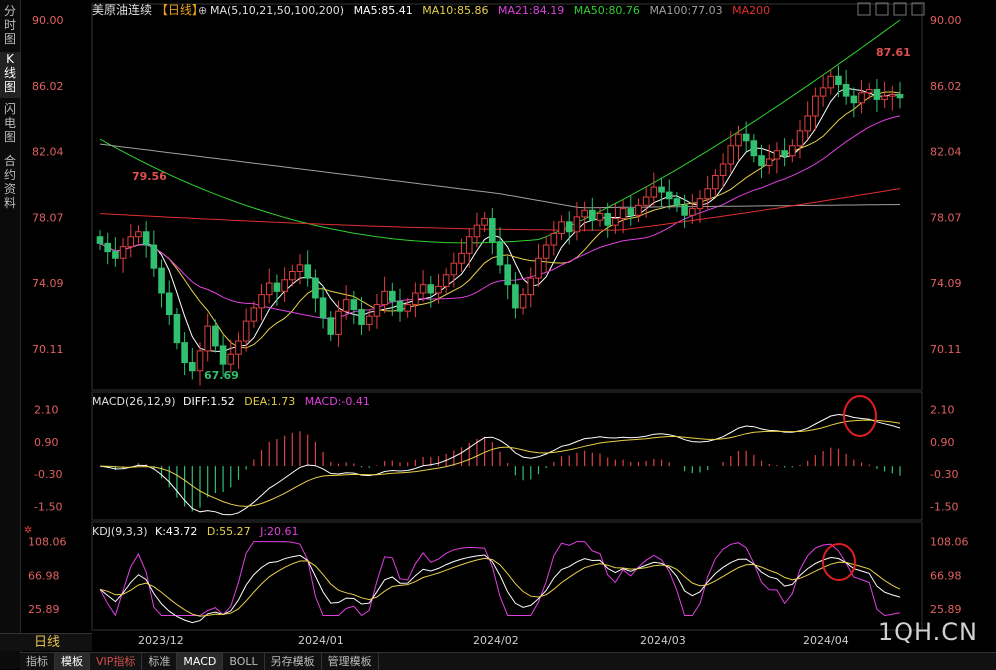 The height and width of the screenshot is (670, 996). Describe the element at coordinates (10, 75) in the screenshot. I see `tab-kline: K 线 图` at that location.